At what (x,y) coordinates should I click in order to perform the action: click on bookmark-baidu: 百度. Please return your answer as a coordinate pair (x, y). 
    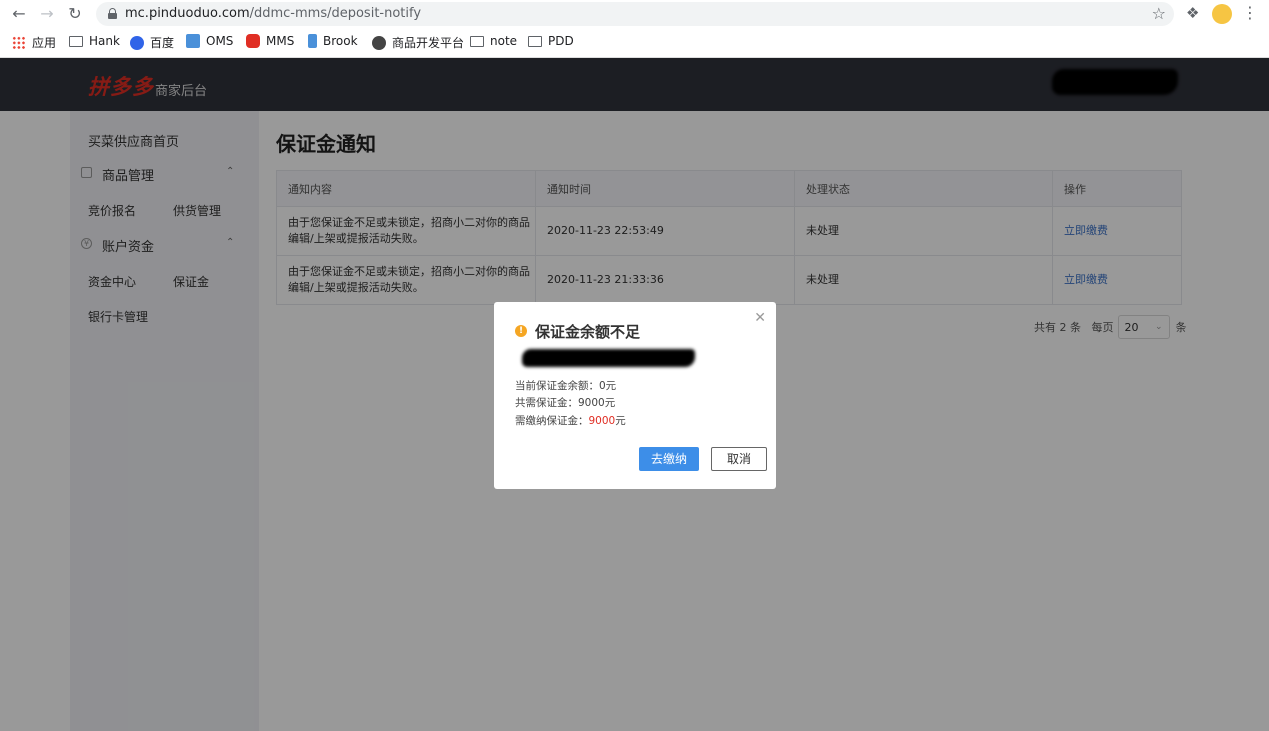
    Looking at the image, I should click on (152, 42).